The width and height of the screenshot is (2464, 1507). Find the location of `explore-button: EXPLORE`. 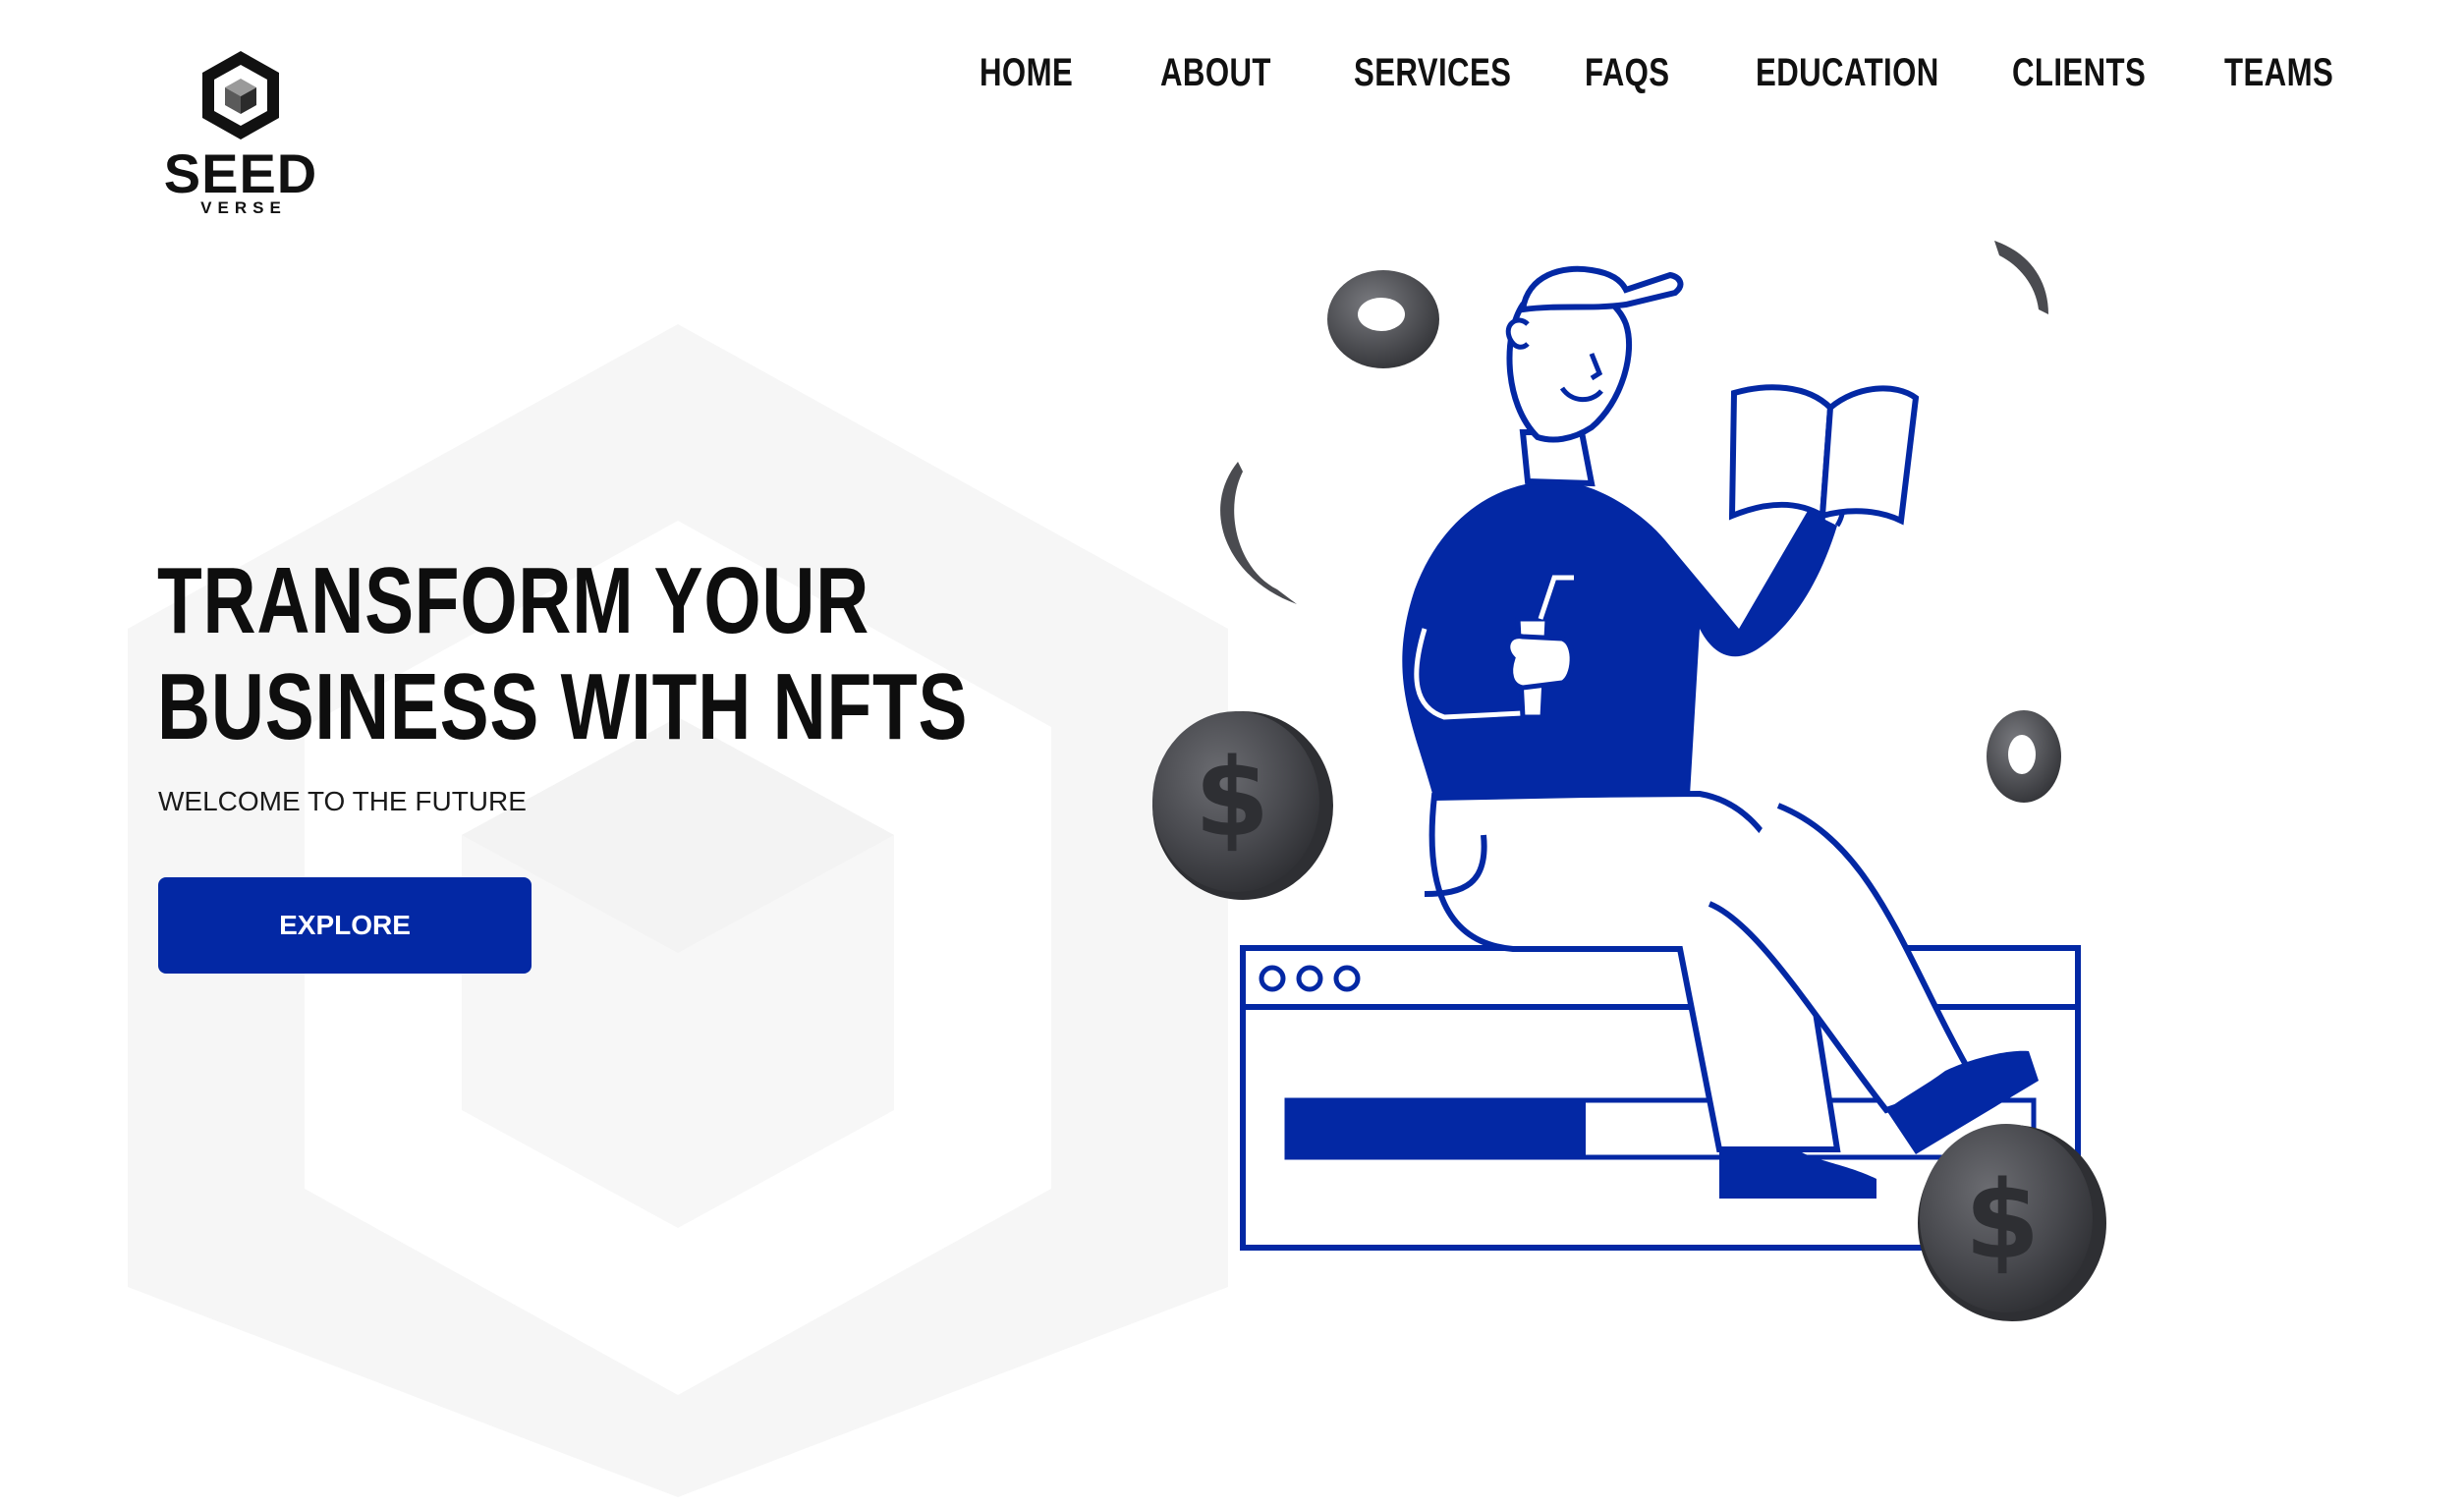

explore-button: EXPLORE is located at coordinates (345, 925).